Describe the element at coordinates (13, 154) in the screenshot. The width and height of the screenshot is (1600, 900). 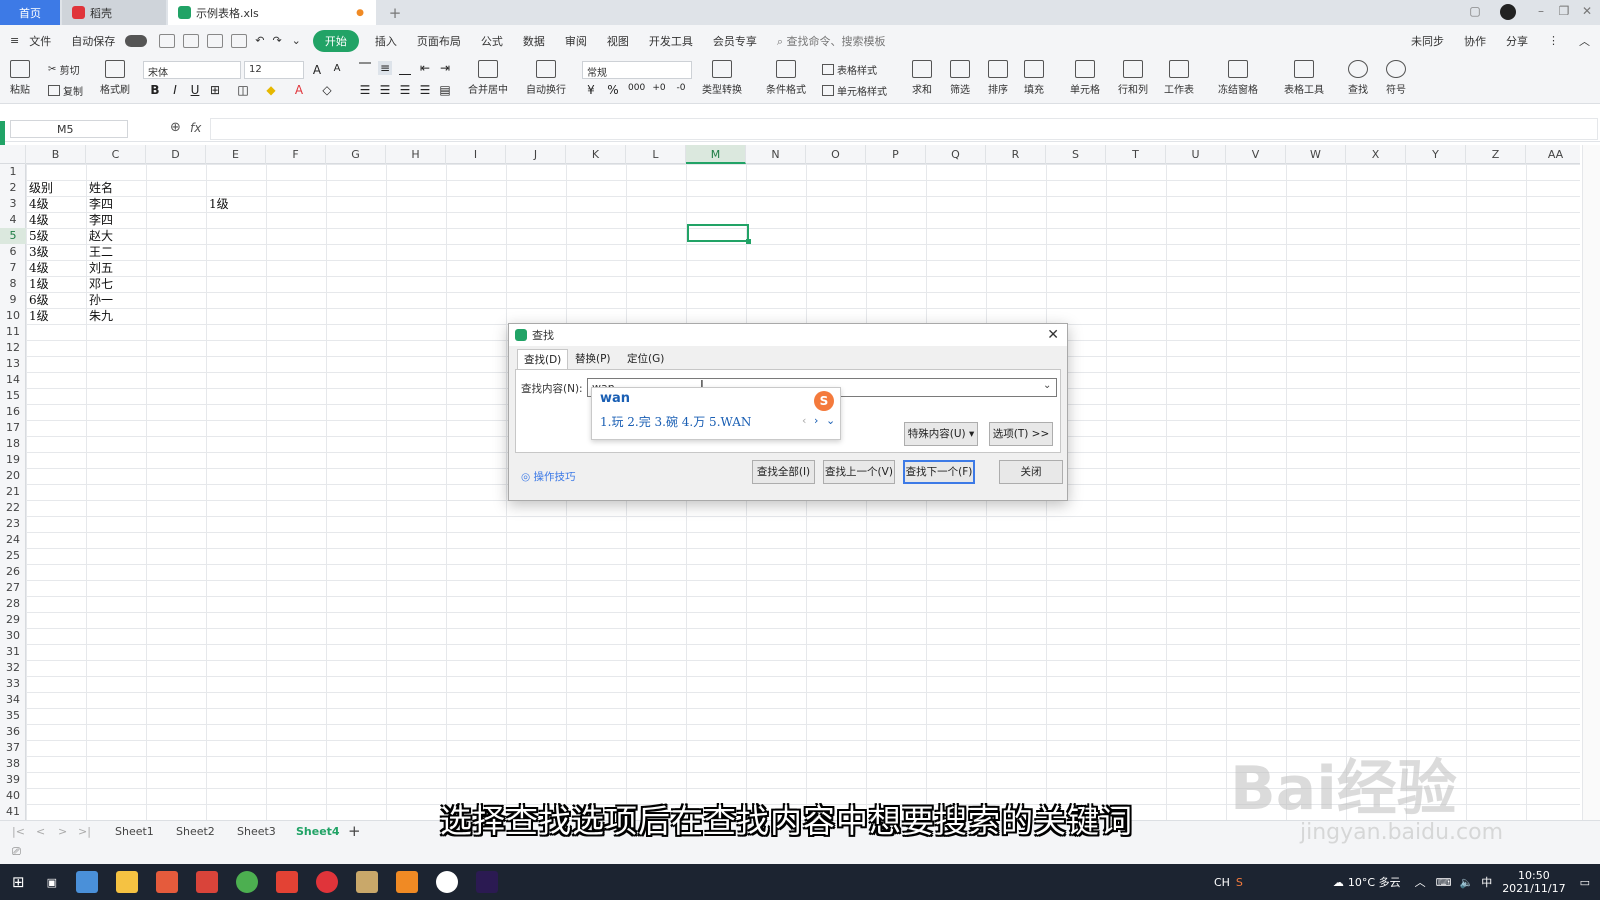
I see `select-all-corner` at that location.